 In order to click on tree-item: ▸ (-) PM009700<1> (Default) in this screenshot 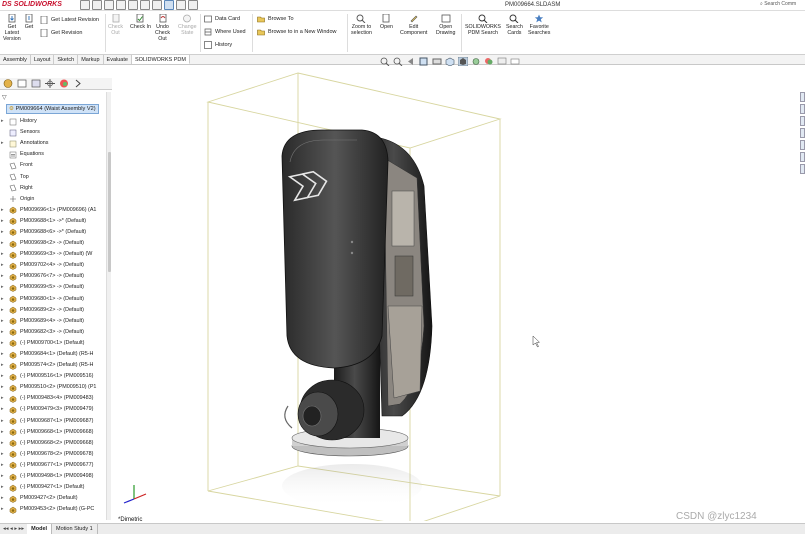, I will do `click(56, 343)`.